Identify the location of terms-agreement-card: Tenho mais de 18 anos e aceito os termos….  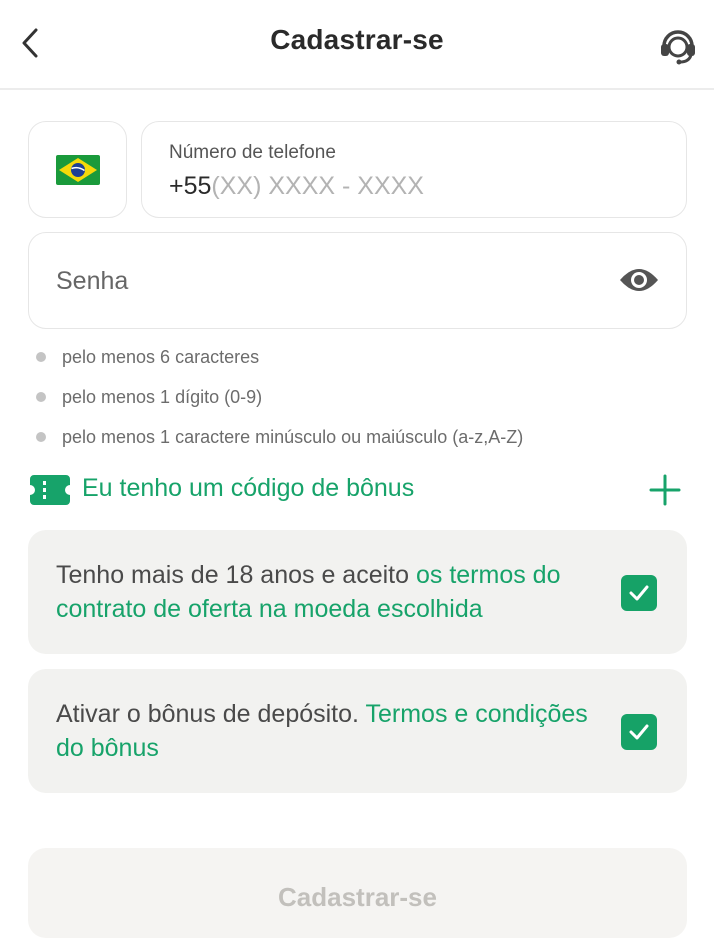
(357, 592).